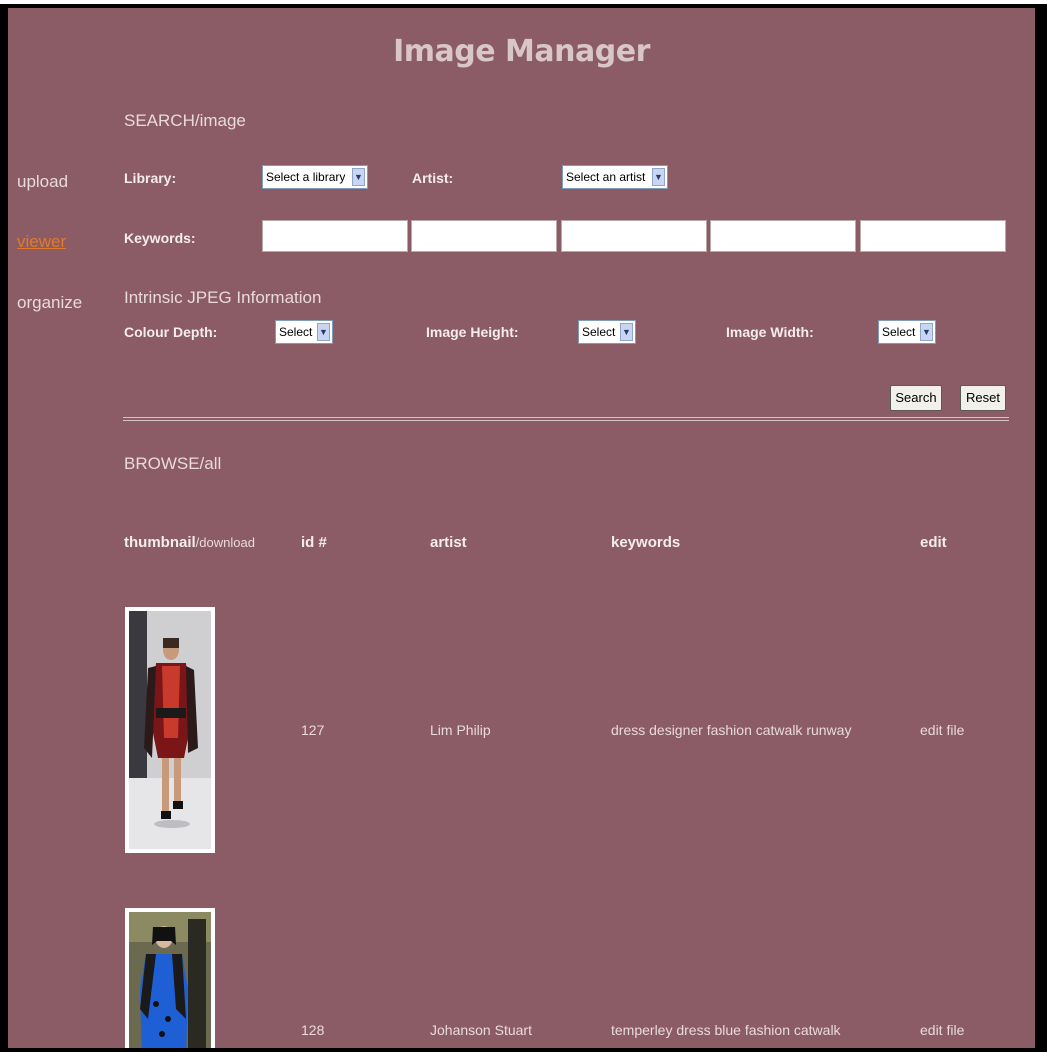 The height and width of the screenshot is (1052, 1047). I want to click on column-header-thumbnail: thumbnail/download, so click(189, 542).